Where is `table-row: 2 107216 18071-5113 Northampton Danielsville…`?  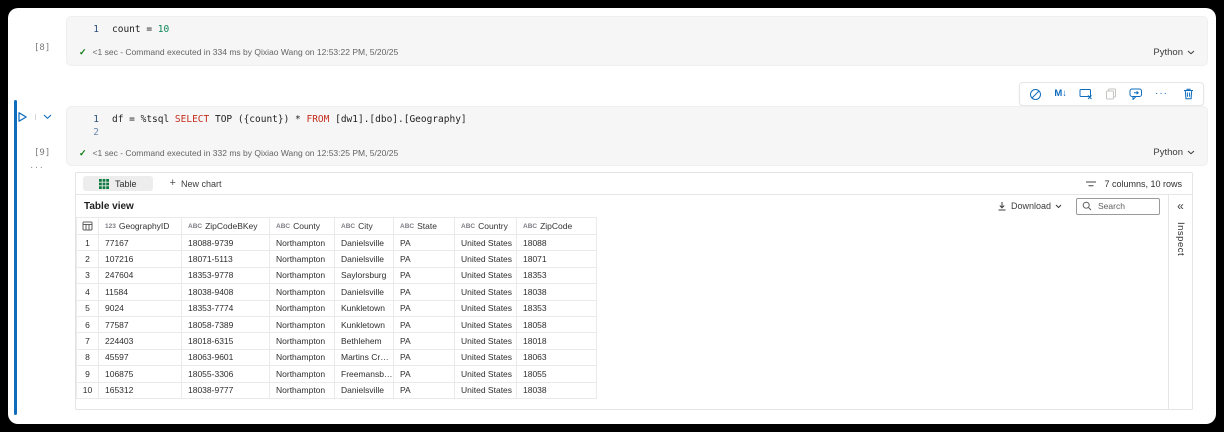 table-row: 2 107216 18071-5113 Northampton Danielsville… is located at coordinates (336, 259).